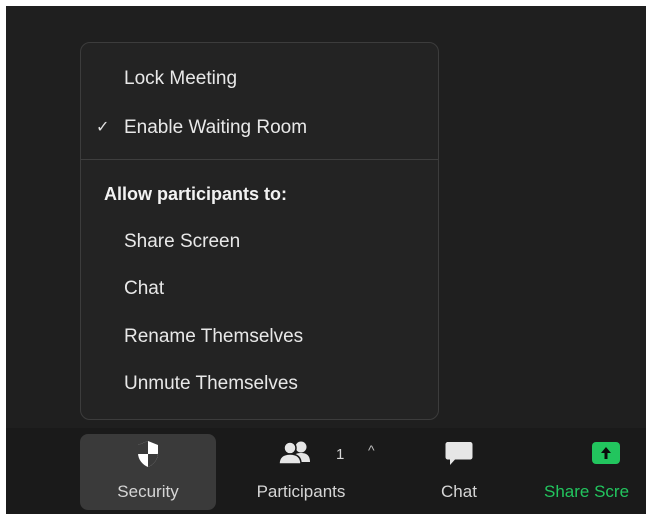 Image resolution: width=646 pixels, height=522 pixels. I want to click on security-button: Security, so click(148, 472).